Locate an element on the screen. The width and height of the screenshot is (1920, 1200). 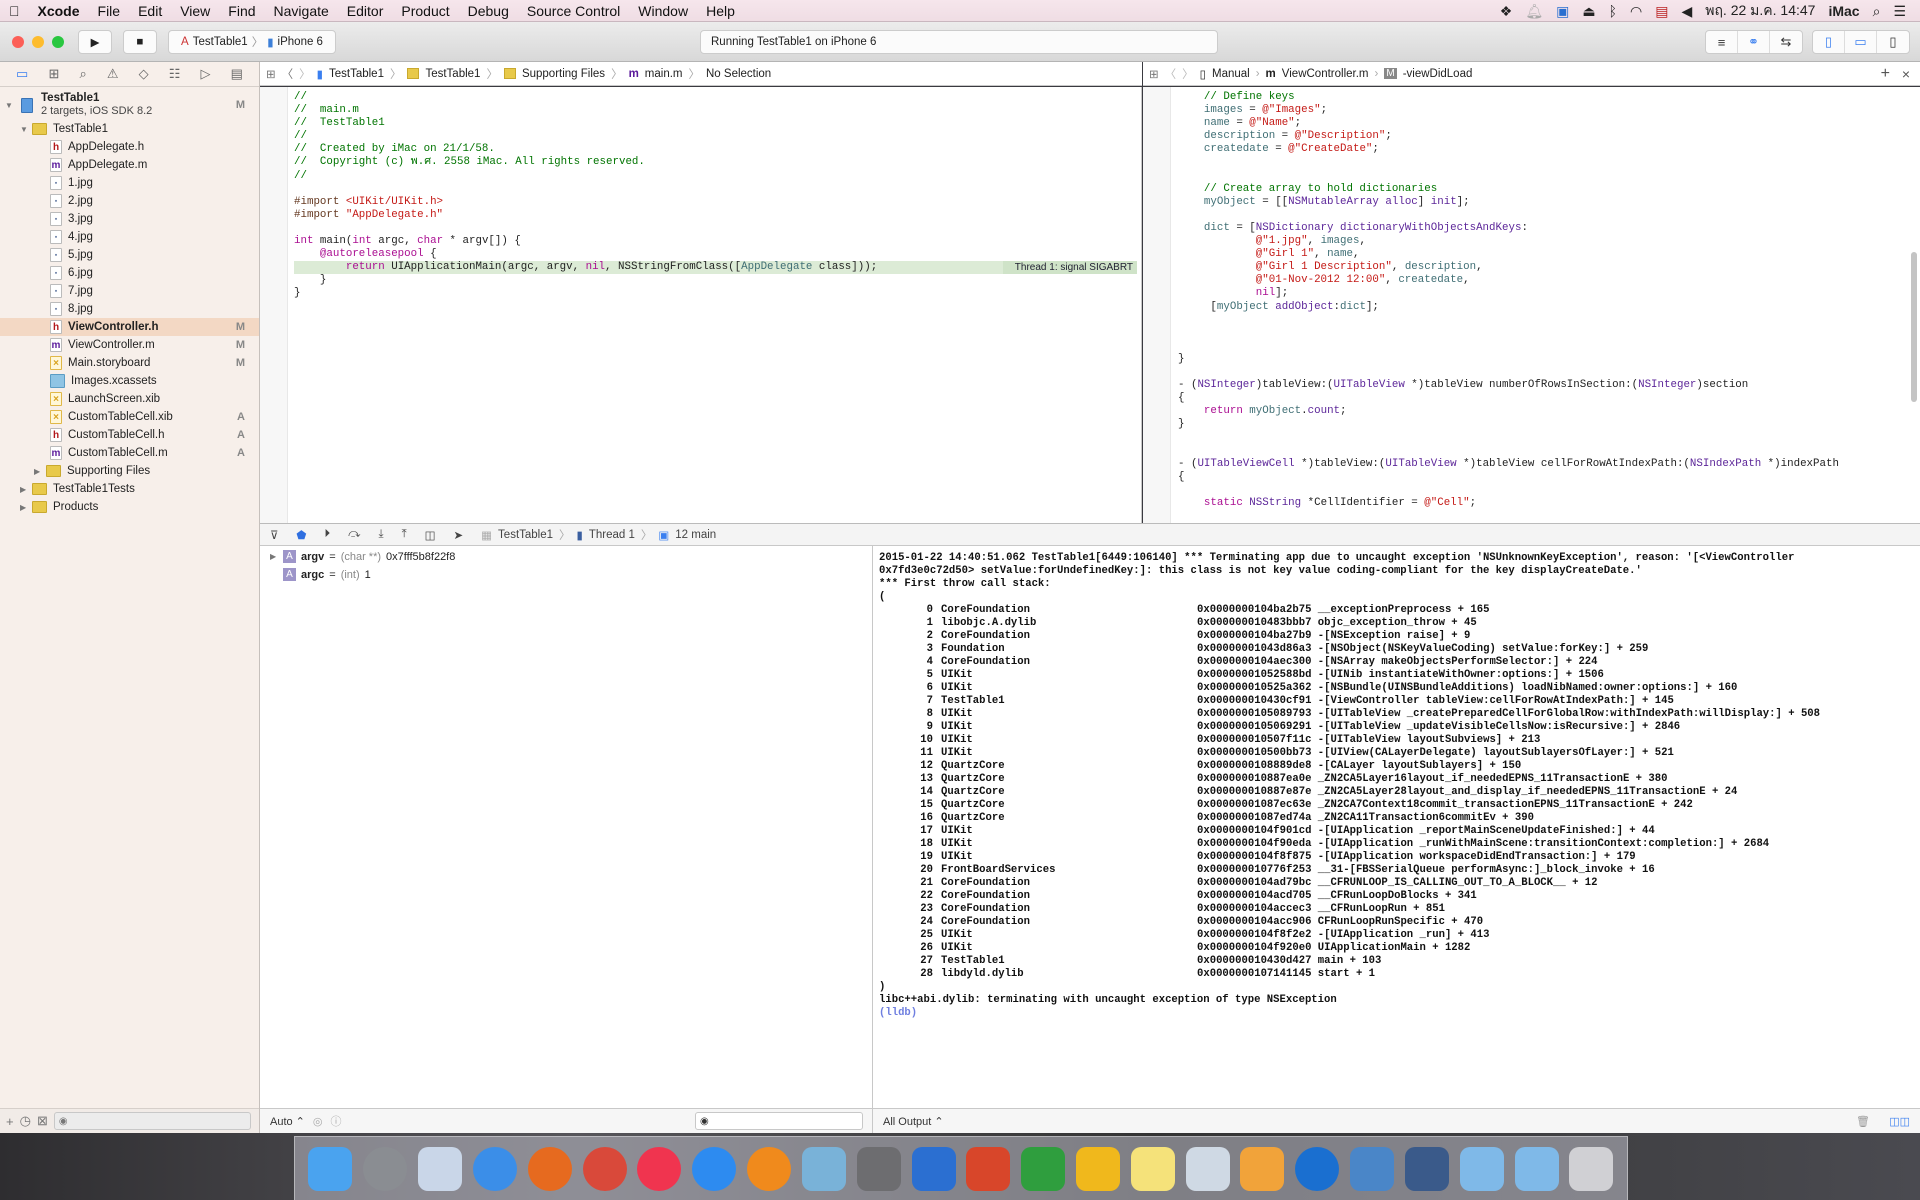
navigator-item: × Main.storyboard M is located at coordinates (129, 363).